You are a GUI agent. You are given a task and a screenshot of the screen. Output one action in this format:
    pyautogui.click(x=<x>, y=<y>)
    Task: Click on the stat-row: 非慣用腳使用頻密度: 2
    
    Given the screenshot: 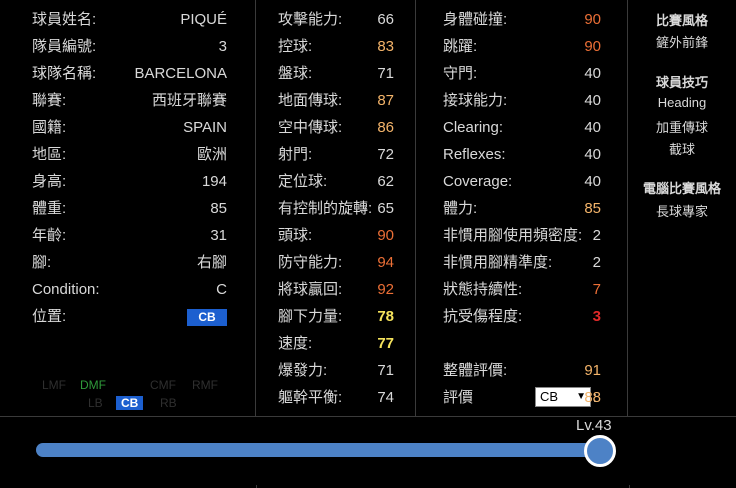 What is the action you would take?
    pyautogui.click(x=521, y=235)
    